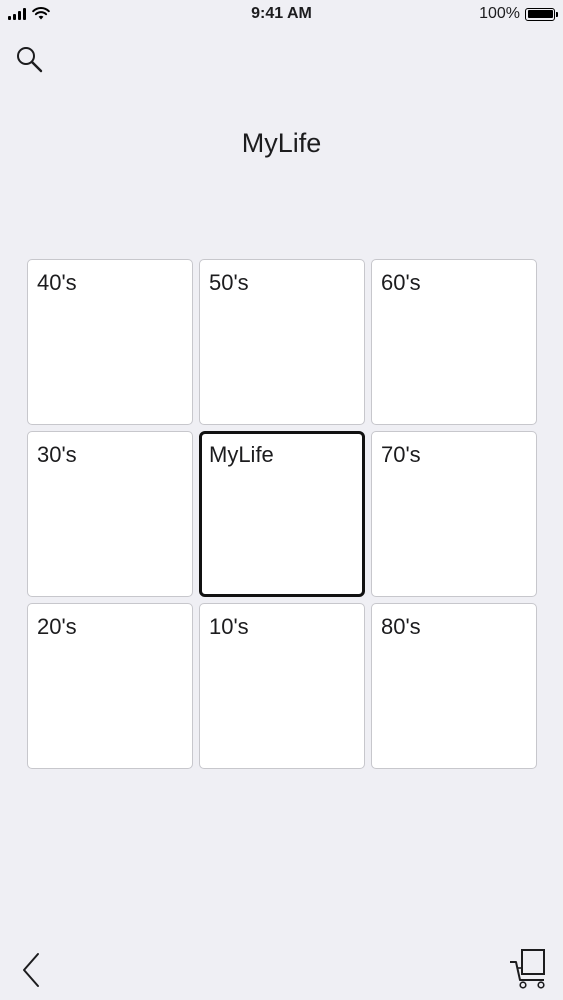 This screenshot has width=563, height=1000. What do you see at coordinates (110, 514) in the screenshot?
I see `grid-cell-30s: 30's` at bounding box center [110, 514].